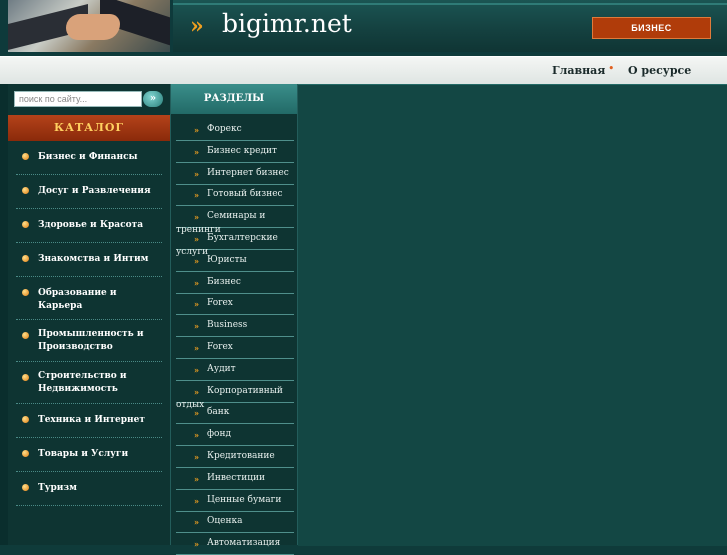 The height and width of the screenshot is (555, 727). I want to click on nav-home-link: Главная, so click(578, 70).